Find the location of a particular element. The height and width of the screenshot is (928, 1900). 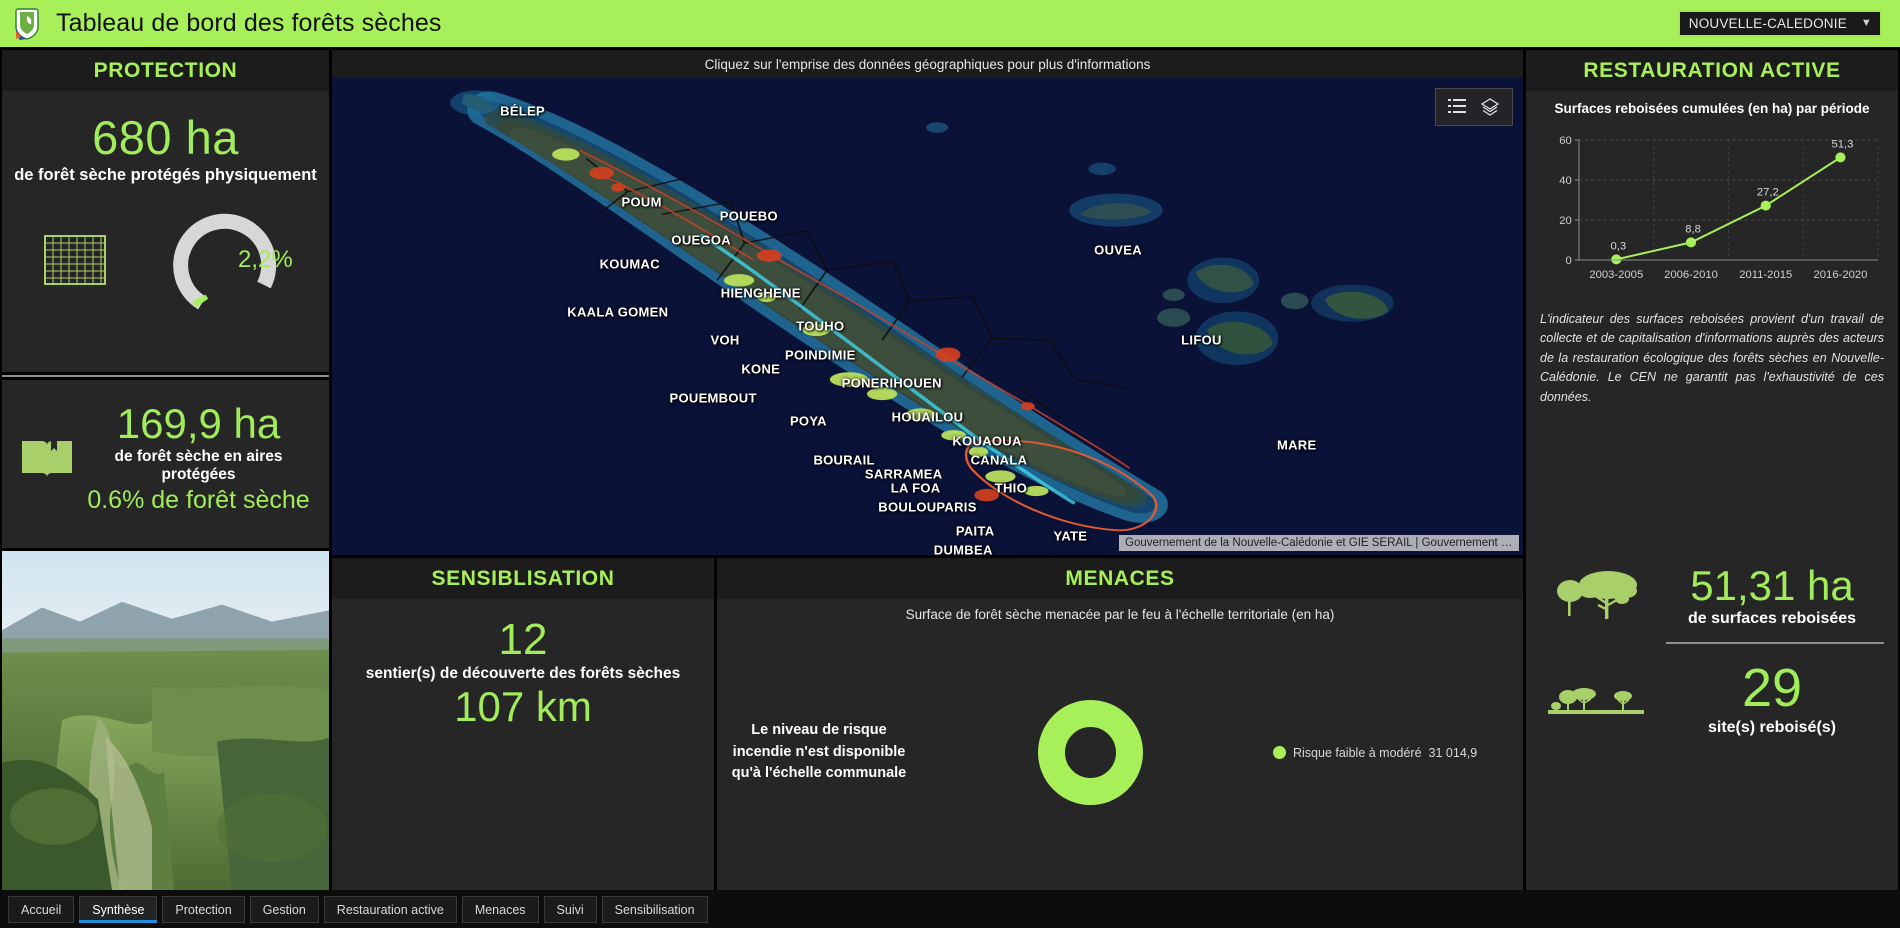

region-select: NOUVELLE-CALEDONIE ▼ is located at coordinates (1779, 23).